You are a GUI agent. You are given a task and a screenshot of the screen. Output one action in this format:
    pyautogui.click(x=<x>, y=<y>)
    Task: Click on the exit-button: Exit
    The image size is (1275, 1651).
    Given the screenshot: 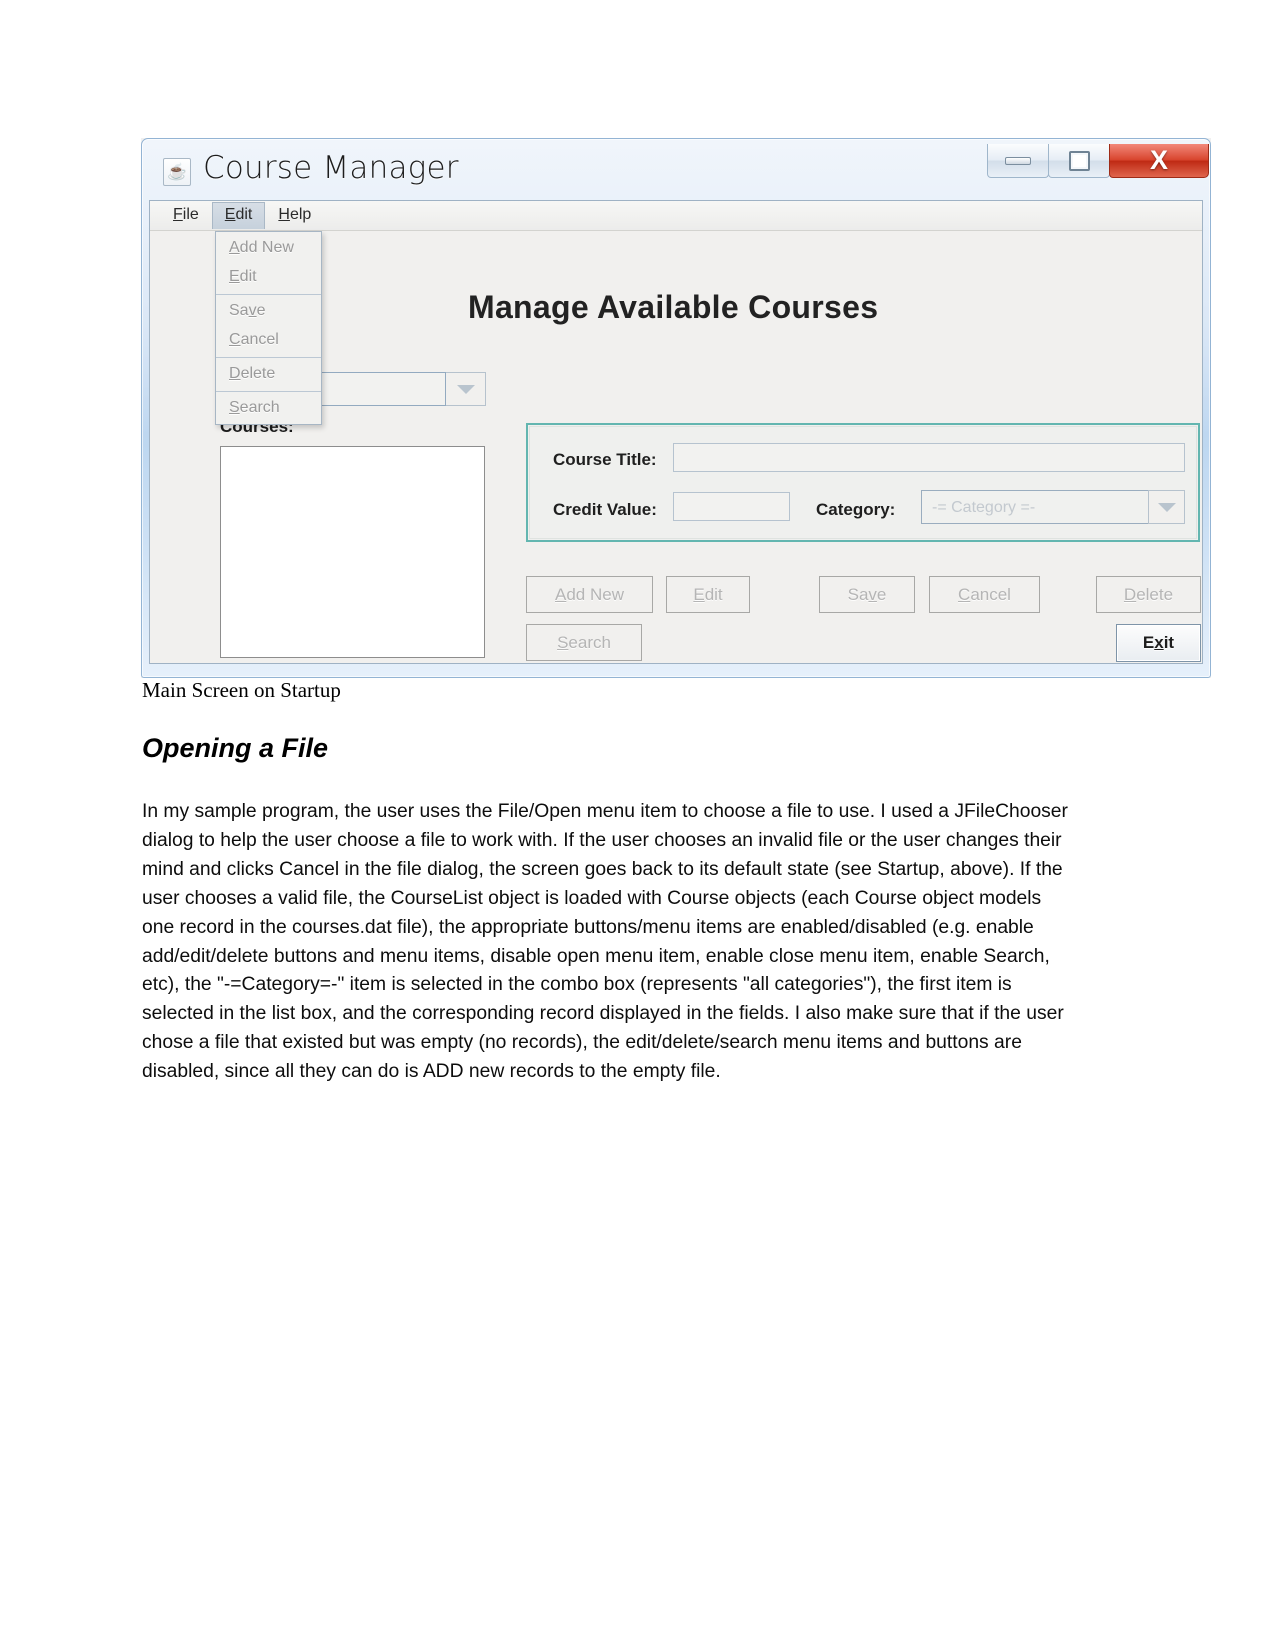 What is the action you would take?
    pyautogui.click(x=1158, y=643)
    